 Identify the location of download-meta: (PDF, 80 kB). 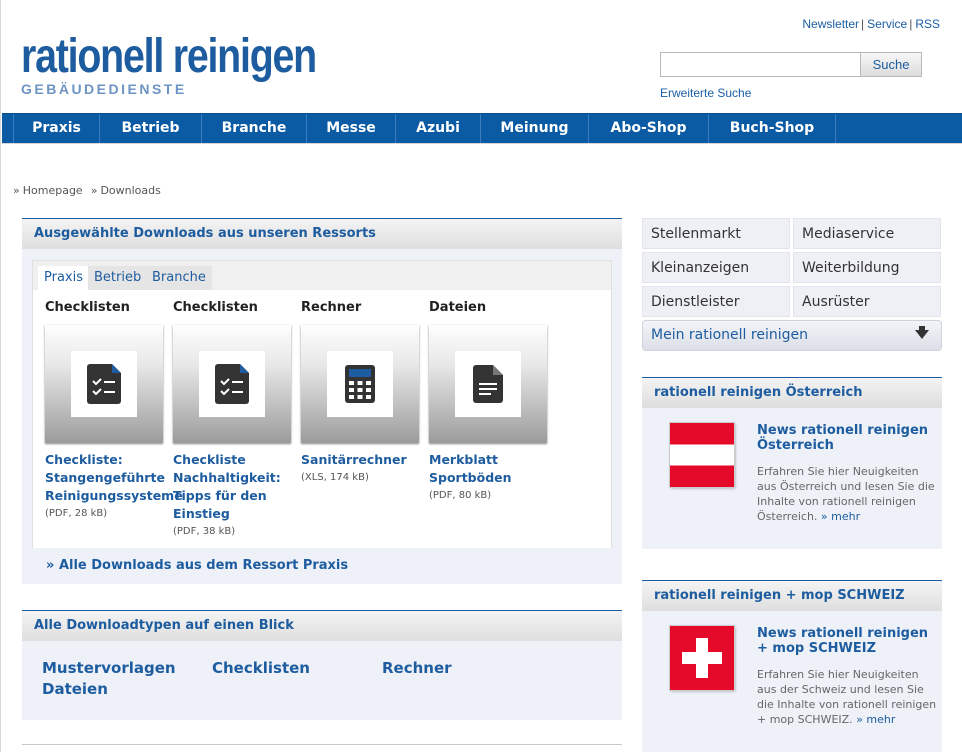
(460, 495).